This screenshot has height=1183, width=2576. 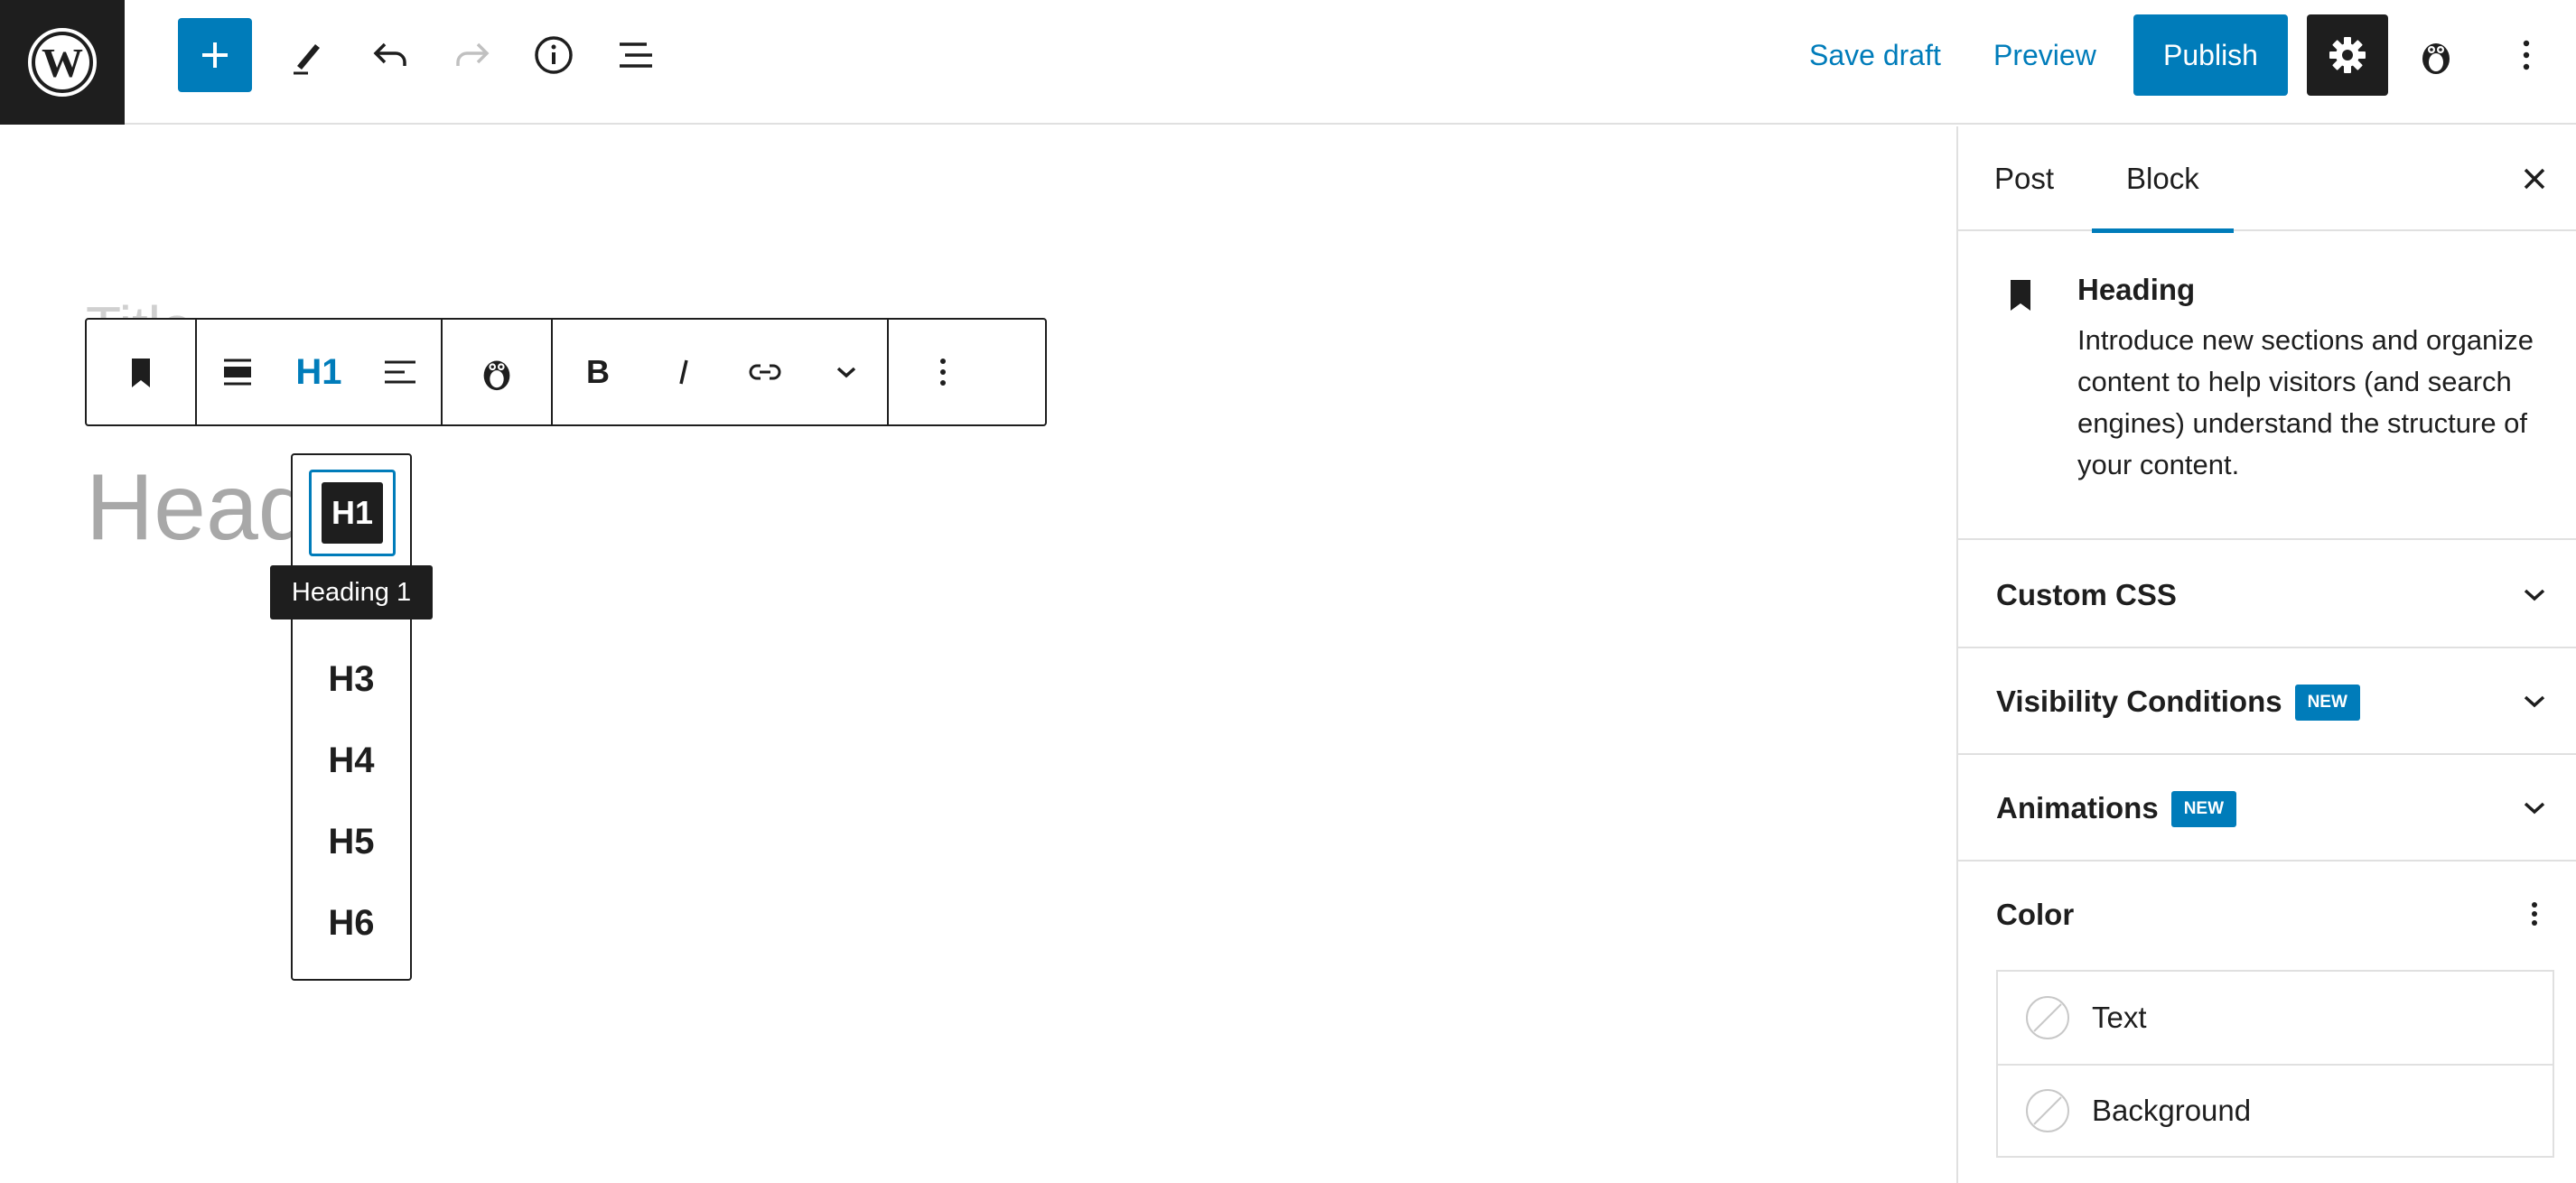 I want to click on more-formats-button, so click(x=847, y=372).